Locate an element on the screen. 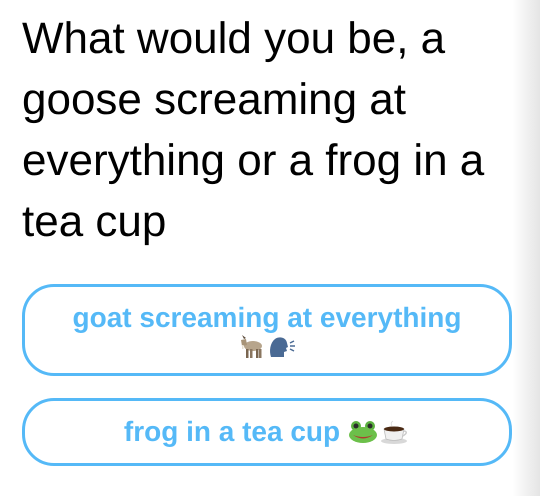  poll-option-button: frog in a tea cup is located at coordinates (267, 432).